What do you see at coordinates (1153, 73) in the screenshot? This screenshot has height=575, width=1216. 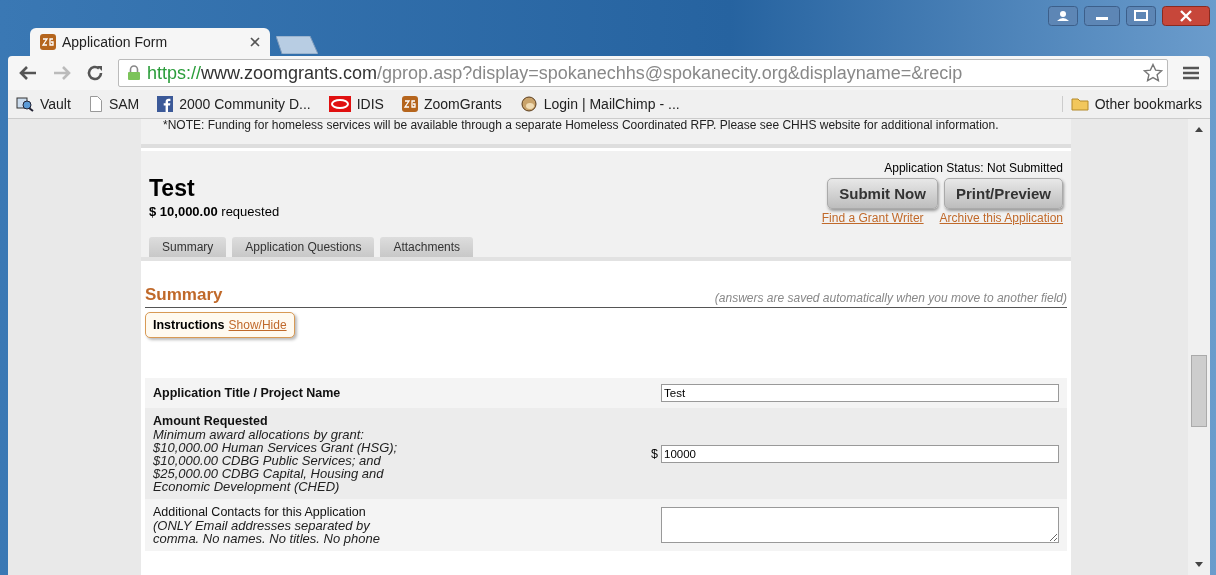 I see `star-icon` at bounding box center [1153, 73].